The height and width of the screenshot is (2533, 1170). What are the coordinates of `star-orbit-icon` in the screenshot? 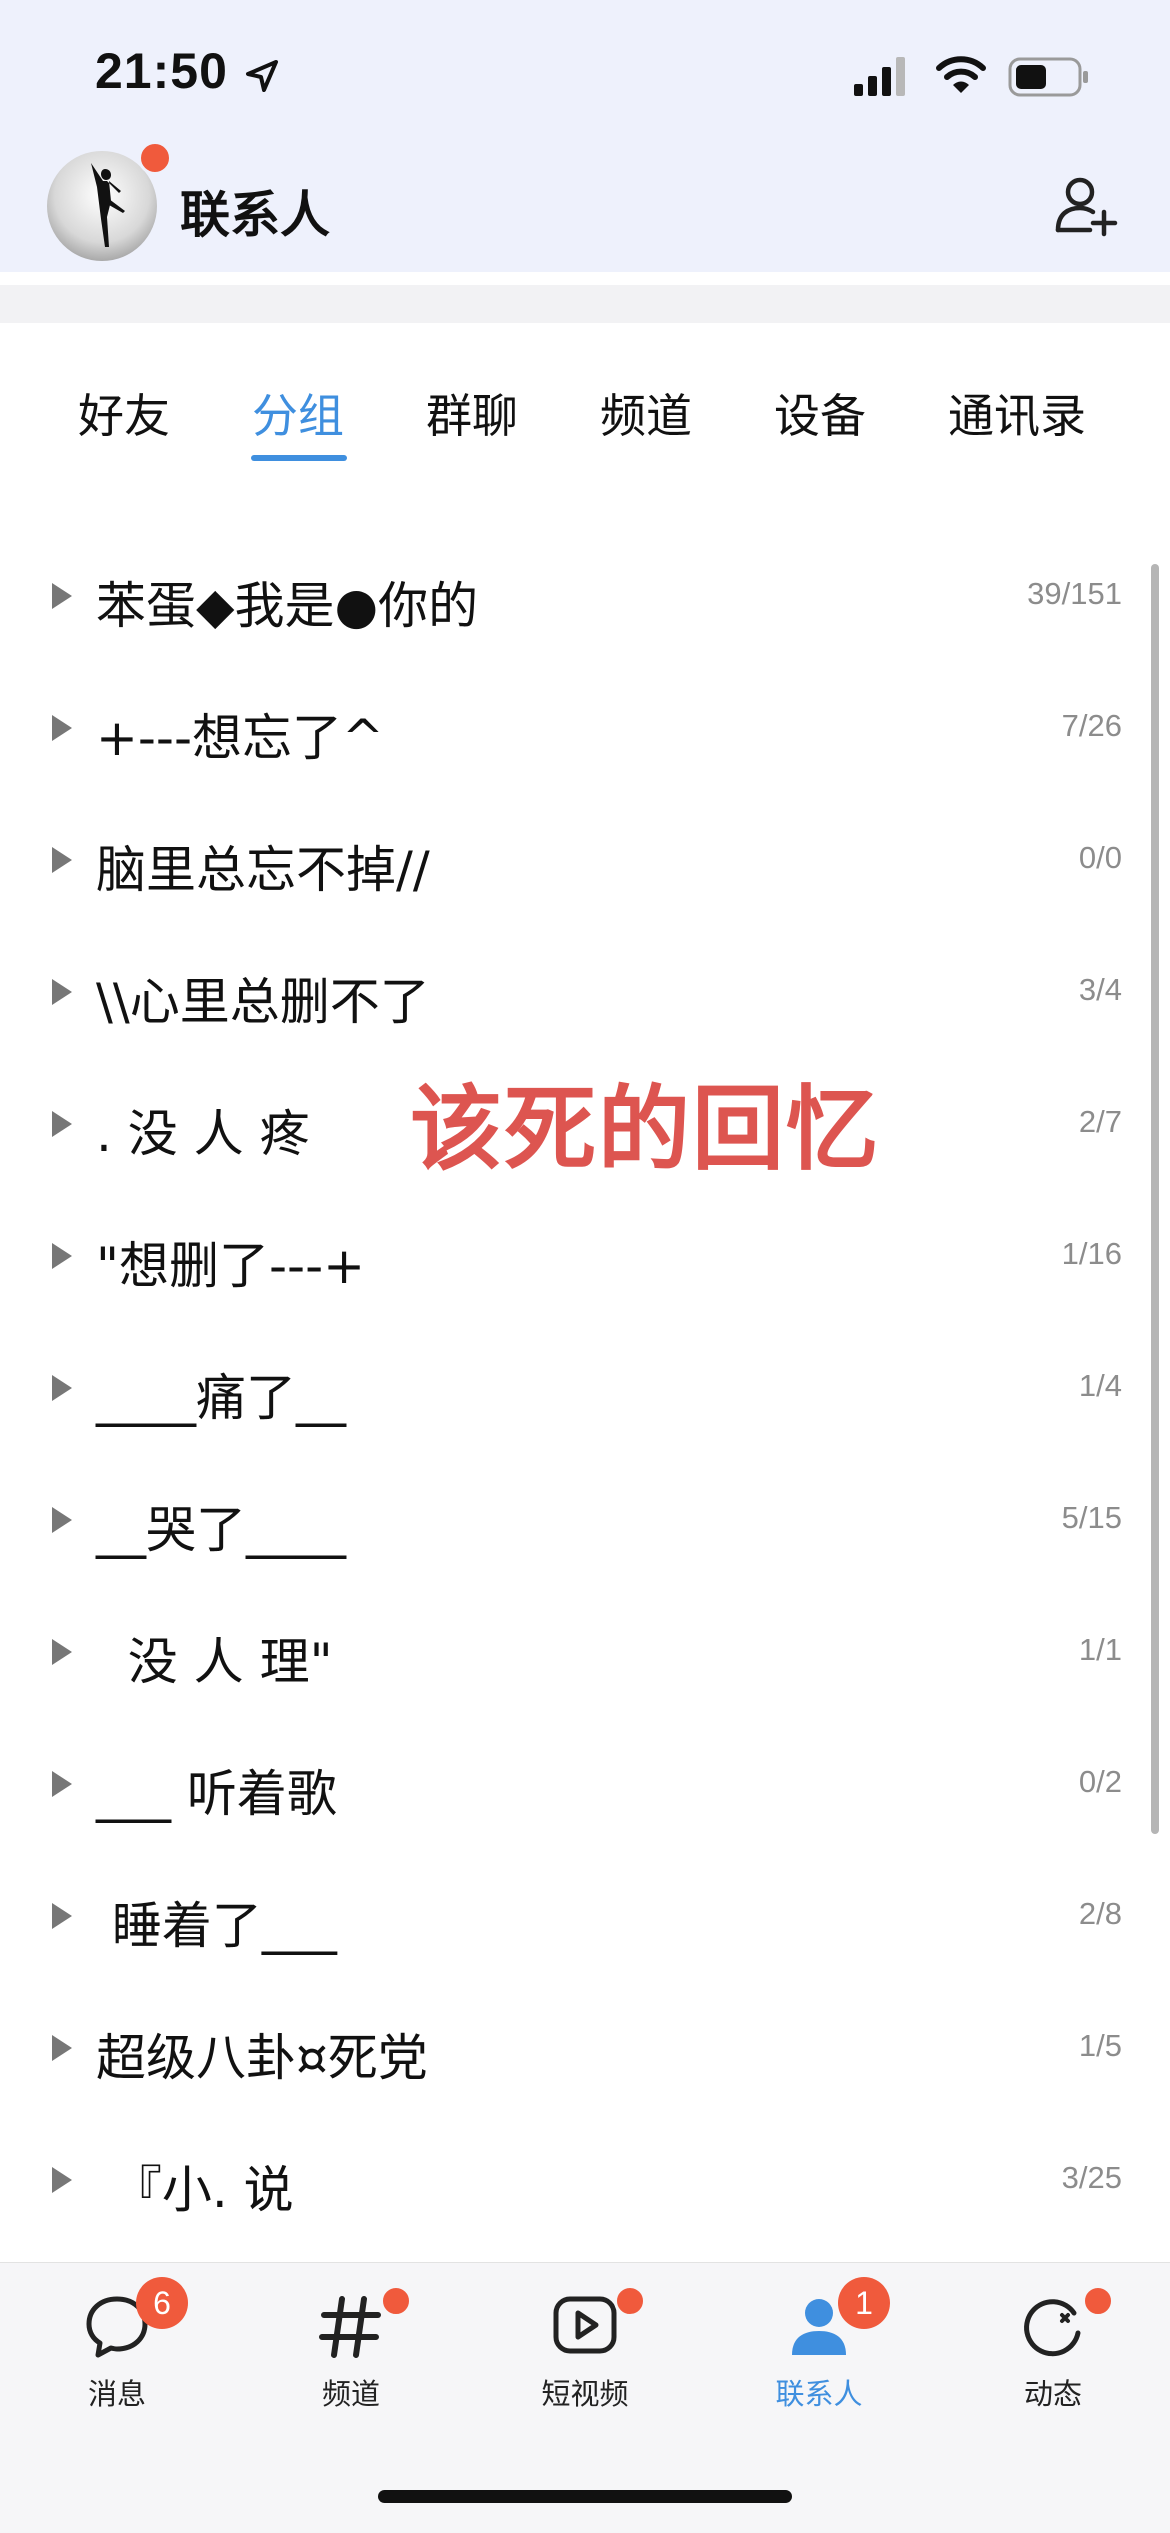 It's located at (1052, 2328).